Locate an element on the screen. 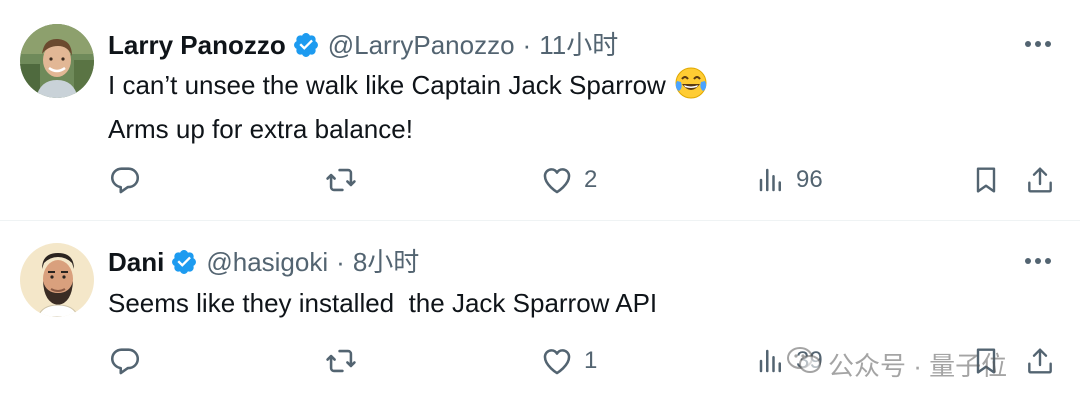 Image resolution: width=1080 pixels, height=411 pixels. author-name: Larry Panozzo is located at coordinates (197, 45).